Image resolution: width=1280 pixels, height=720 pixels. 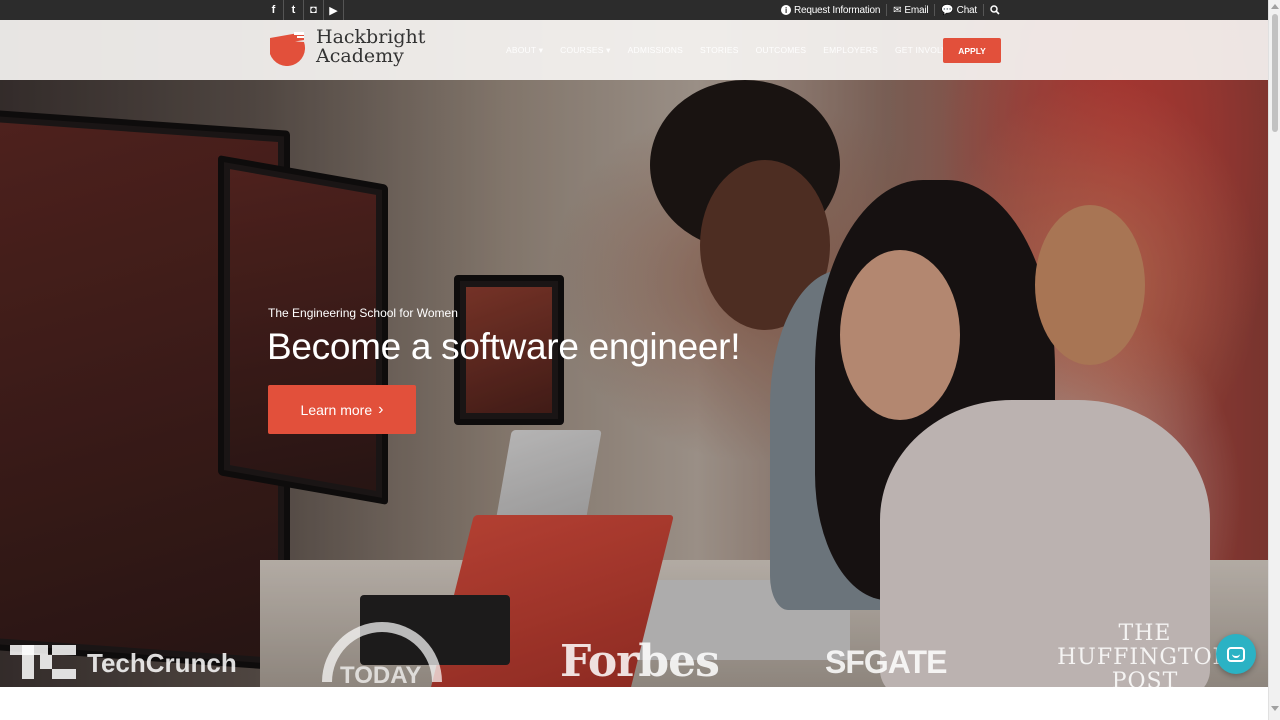 What do you see at coordinates (294, 10) in the screenshot?
I see `twitter-icon: t` at bounding box center [294, 10].